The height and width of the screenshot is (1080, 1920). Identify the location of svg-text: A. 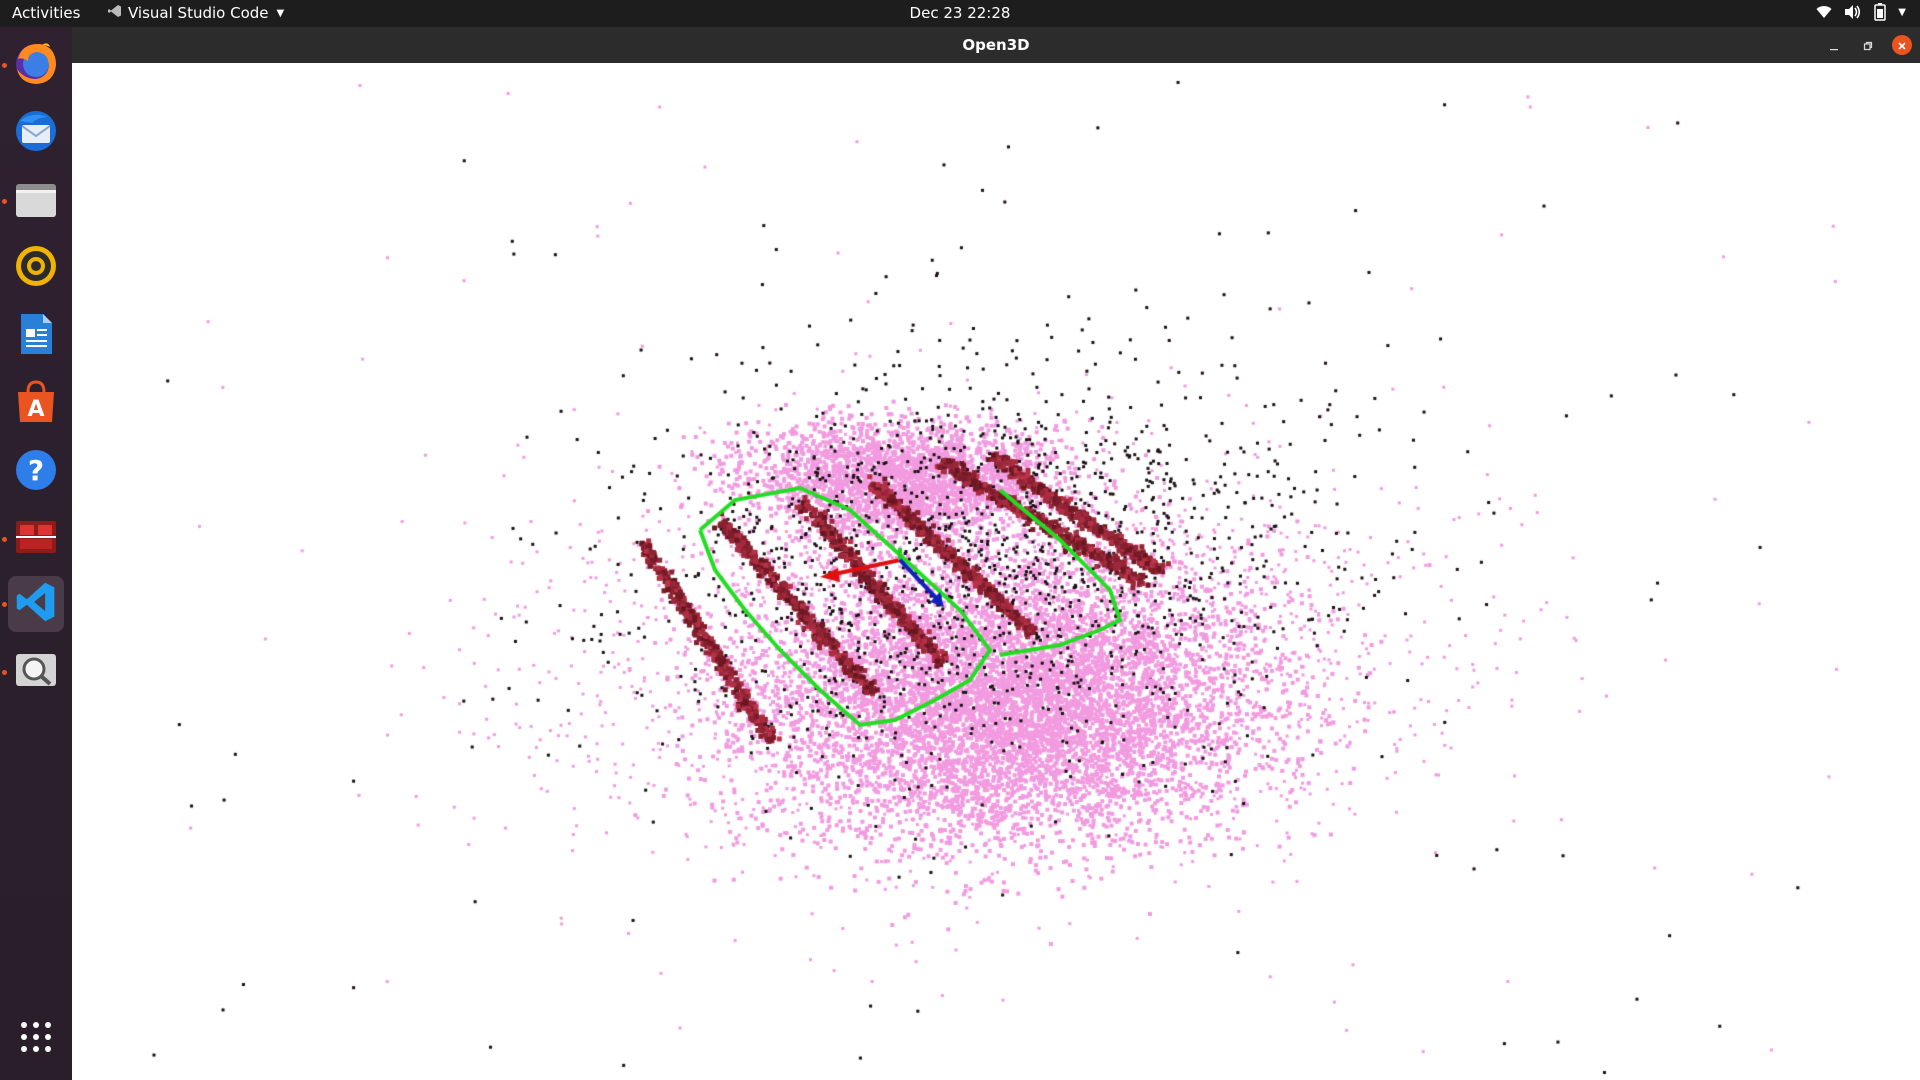
(35, 409).